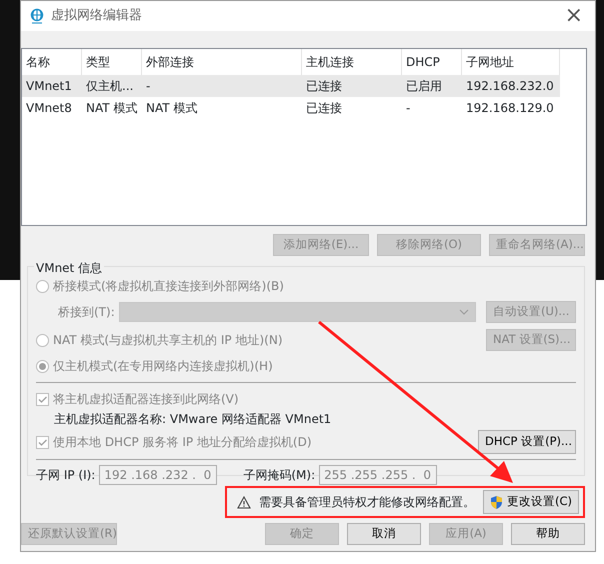 The width and height of the screenshot is (604, 564). What do you see at coordinates (182, 442) in the screenshot?
I see `checkbox-label: 使用本地 DHCP 服务将 IP 地址分配给虚拟机(D)` at bounding box center [182, 442].